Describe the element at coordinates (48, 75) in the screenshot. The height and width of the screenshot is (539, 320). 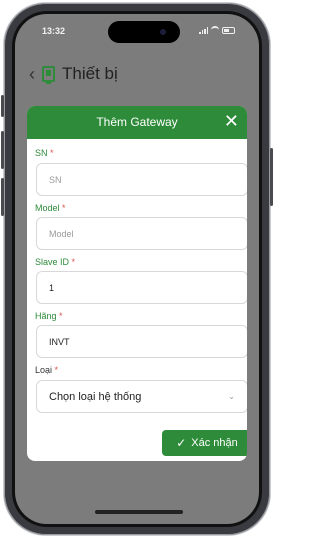
I see `device-icon` at that location.